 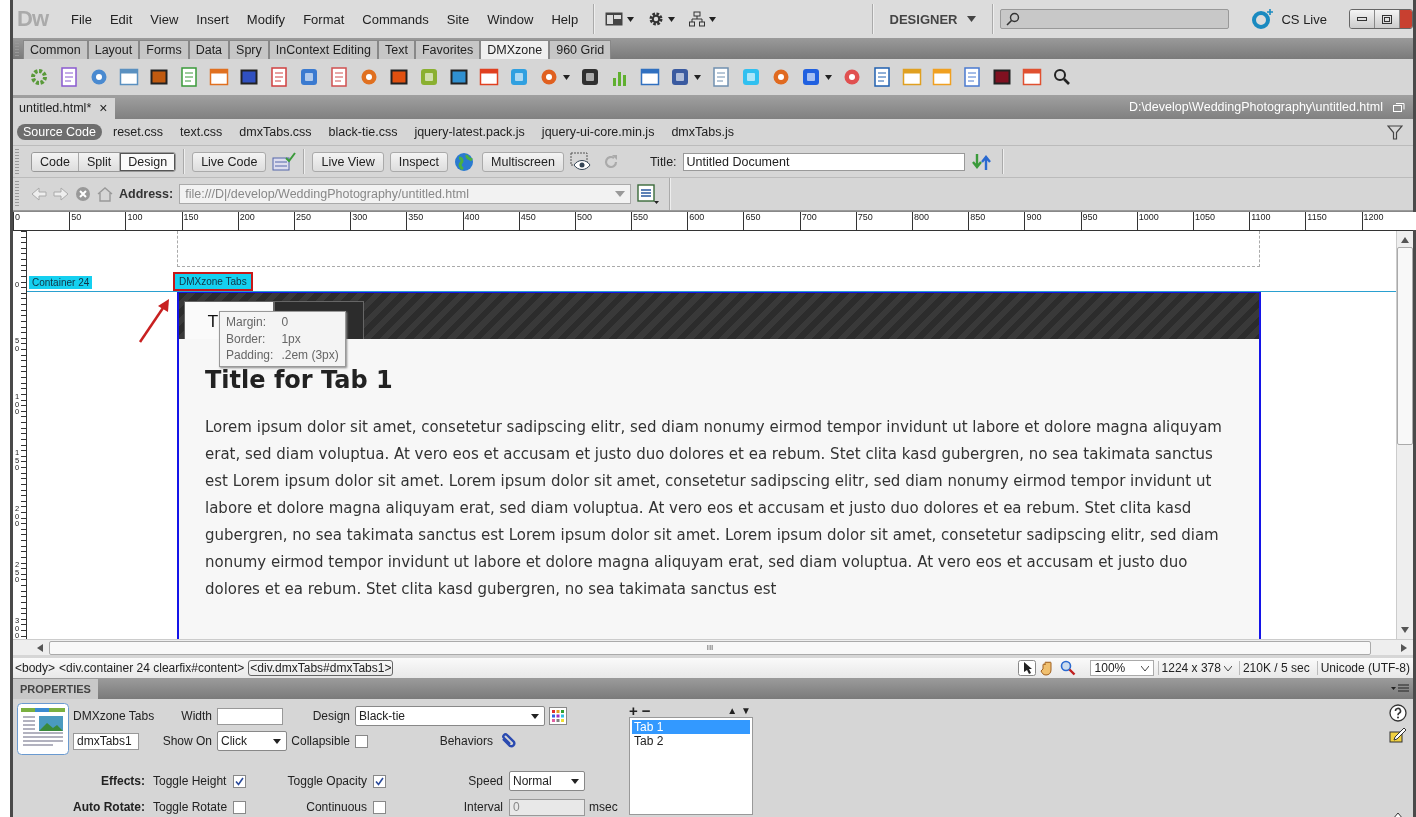 I want to click on cs-live-icon, so click(x=1263, y=19).